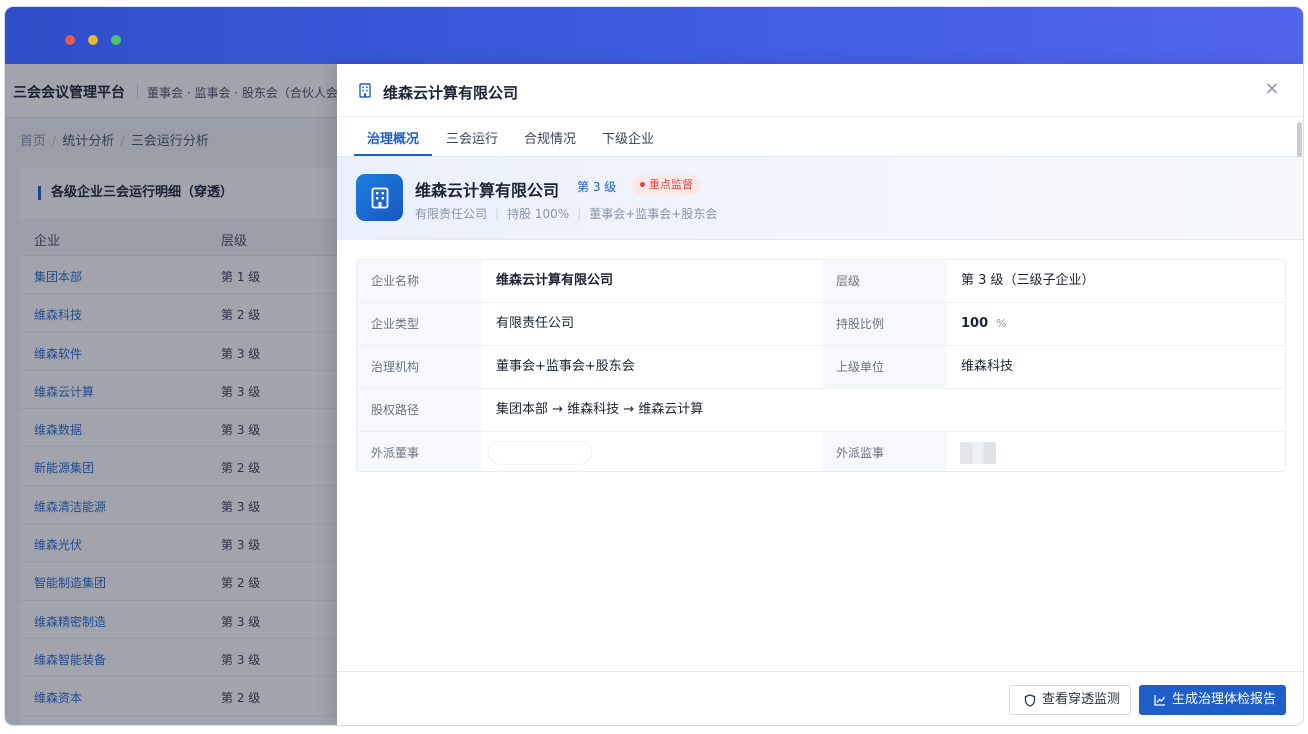  I want to click on info-label: 上级单位, so click(884, 367).